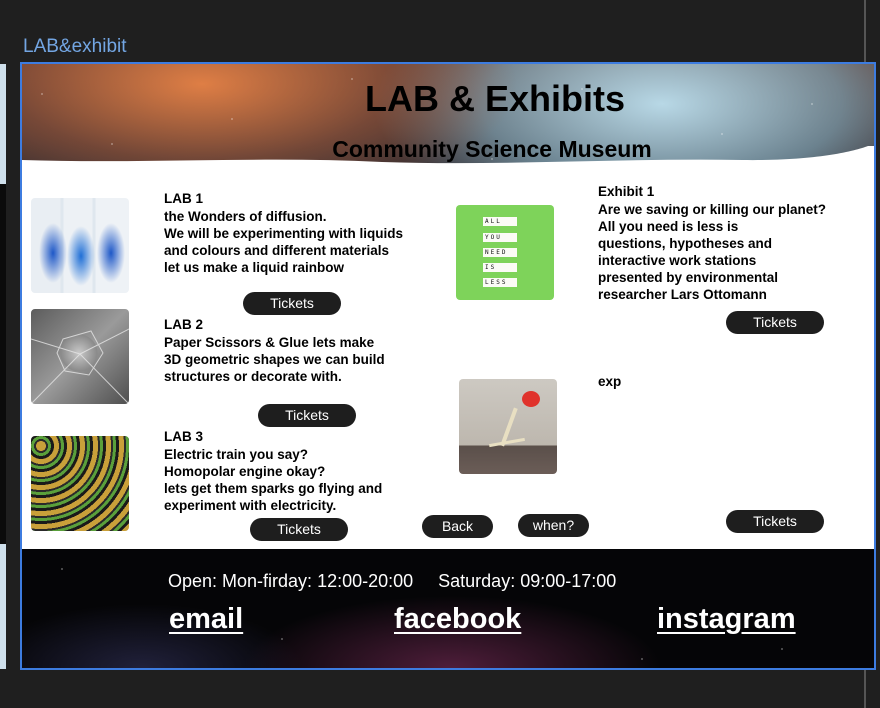 The width and height of the screenshot is (880, 708). Describe the element at coordinates (206, 619) in the screenshot. I see `email-link: email` at that location.